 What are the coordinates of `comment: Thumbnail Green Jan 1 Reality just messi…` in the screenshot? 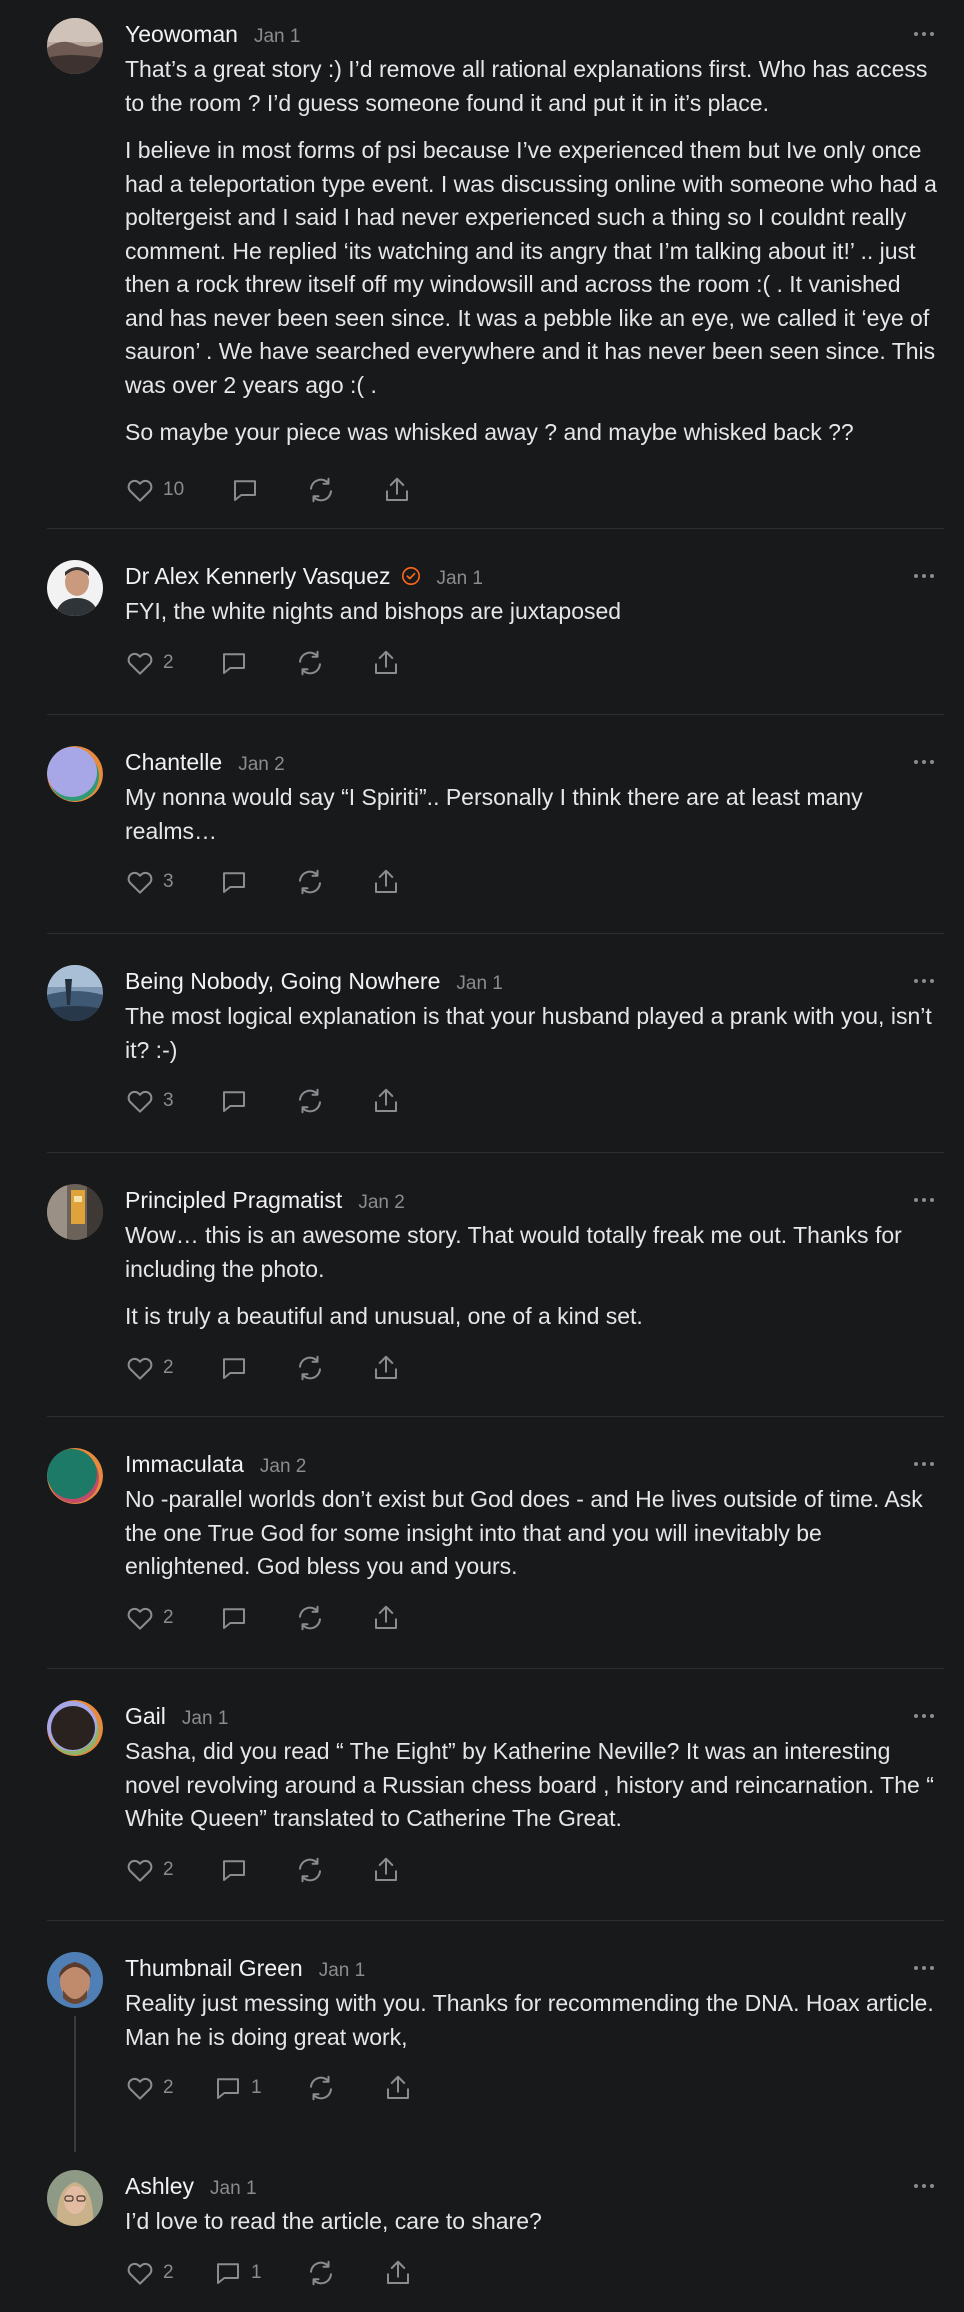 It's located at (482, 2030).